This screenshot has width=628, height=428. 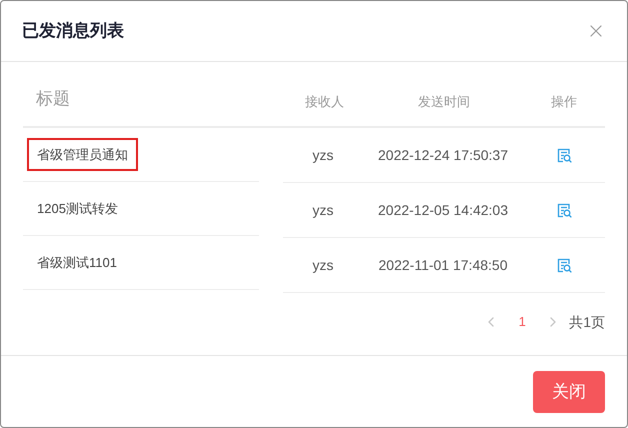 What do you see at coordinates (77, 263) in the screenshot?
I see `title-cell-text: 省级测试1101` at bounding box center [77, 263].